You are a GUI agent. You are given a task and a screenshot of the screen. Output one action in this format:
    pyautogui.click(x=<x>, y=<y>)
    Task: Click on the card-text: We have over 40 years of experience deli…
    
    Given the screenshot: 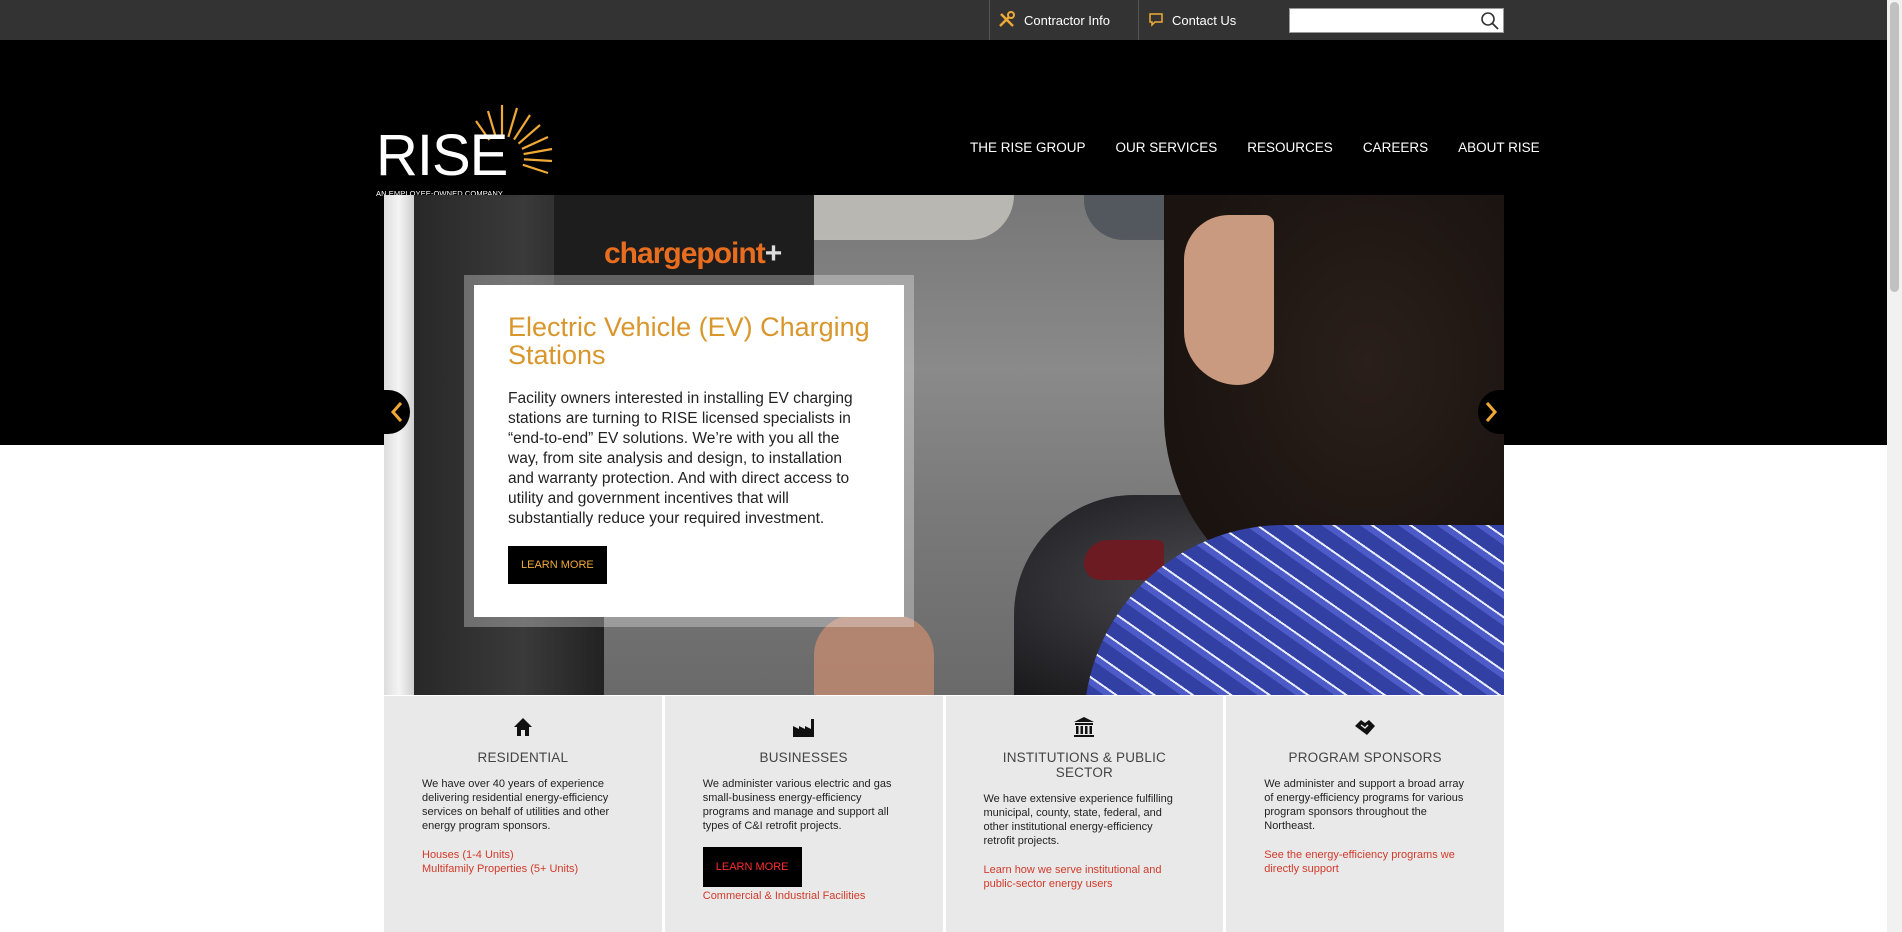 What is the action you would take?
    pyautogui.click(x=516, y=805)
    